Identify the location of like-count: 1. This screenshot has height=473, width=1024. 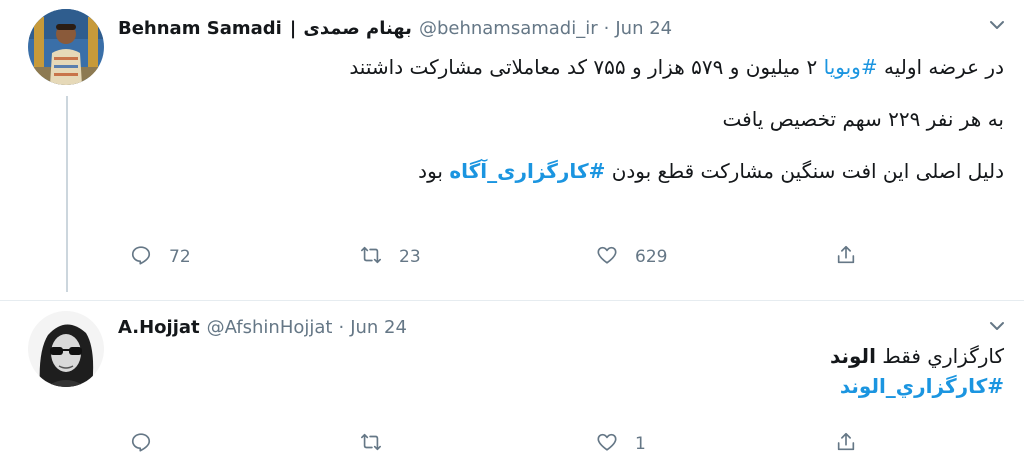
(640, 444).